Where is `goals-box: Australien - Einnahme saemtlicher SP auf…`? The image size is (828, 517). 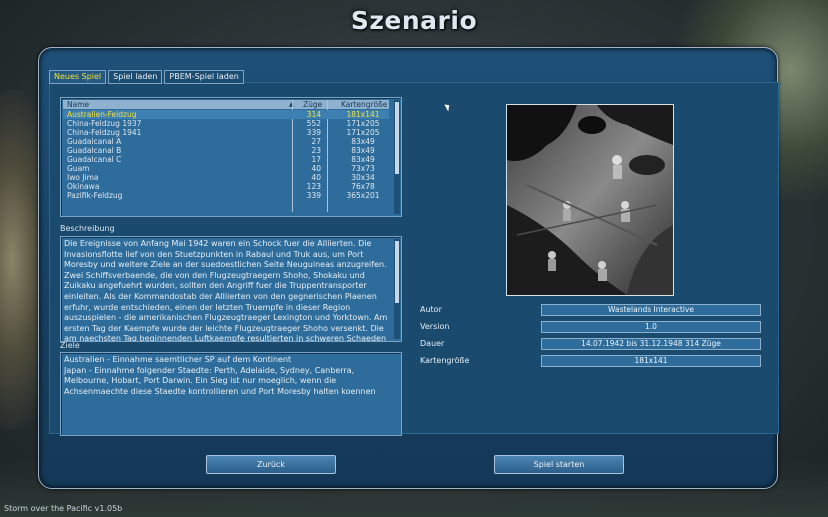
goals-box: Australien - Einnahme saemtlicher SP auf… is located at coordinates (231, 394).